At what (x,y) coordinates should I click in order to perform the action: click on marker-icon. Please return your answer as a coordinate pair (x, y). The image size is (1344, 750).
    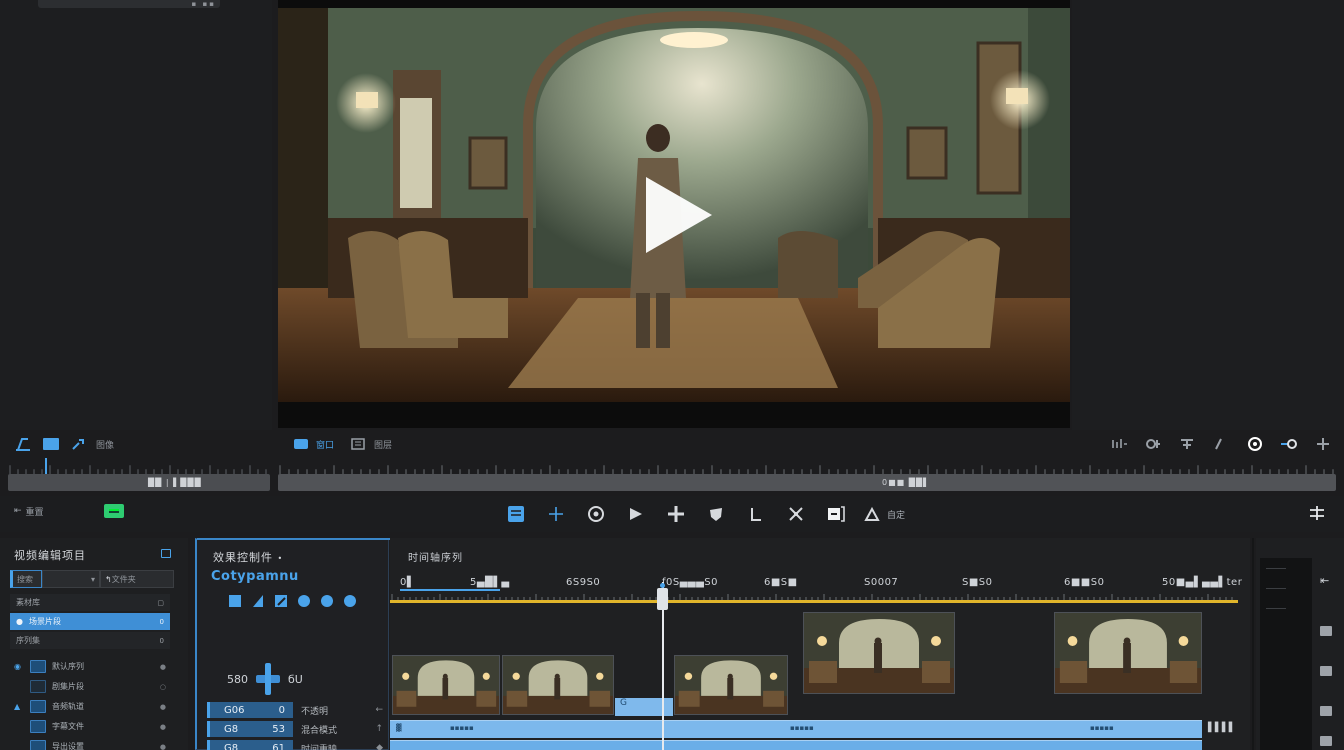
    Looking at the image, I should click on (79, 444).